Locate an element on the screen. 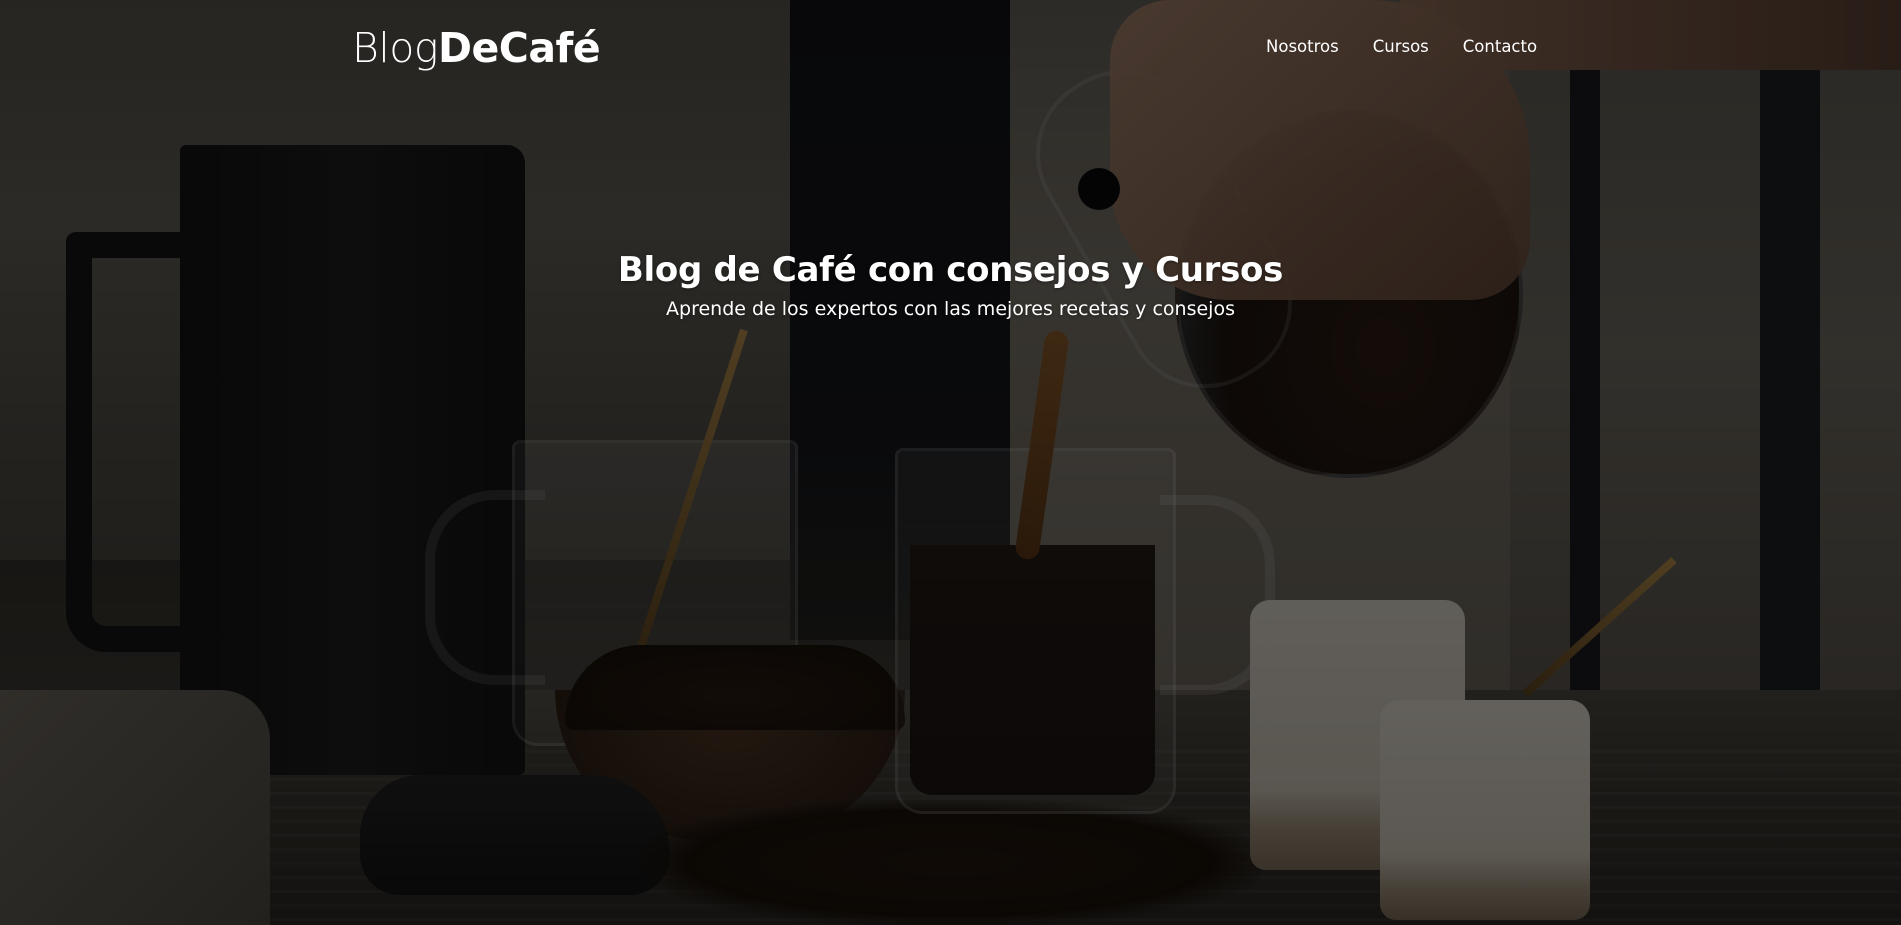  main-nav: Nosotros Cursos Contacto is located at coordinates (1401, 47).